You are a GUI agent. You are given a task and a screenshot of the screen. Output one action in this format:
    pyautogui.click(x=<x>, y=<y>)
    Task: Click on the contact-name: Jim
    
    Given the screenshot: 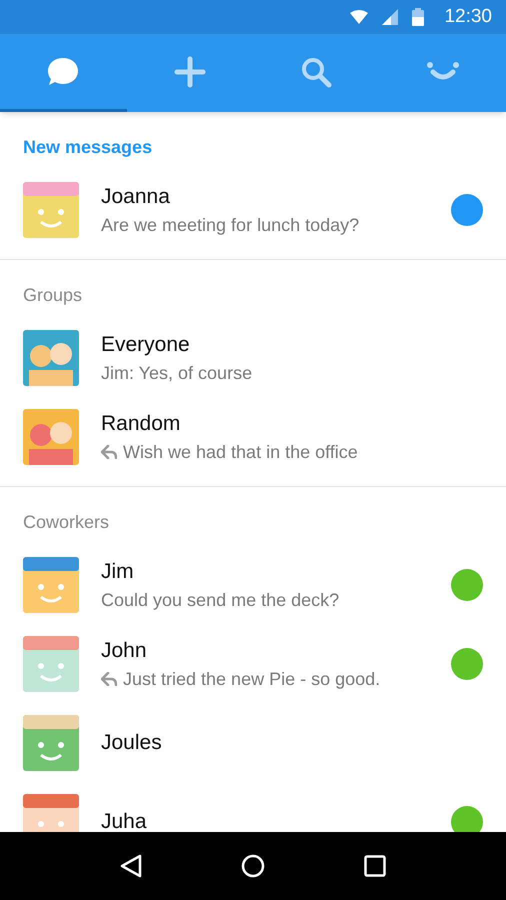 What is the action you would take?
    pyautogui.click(x=118, y=571)
    